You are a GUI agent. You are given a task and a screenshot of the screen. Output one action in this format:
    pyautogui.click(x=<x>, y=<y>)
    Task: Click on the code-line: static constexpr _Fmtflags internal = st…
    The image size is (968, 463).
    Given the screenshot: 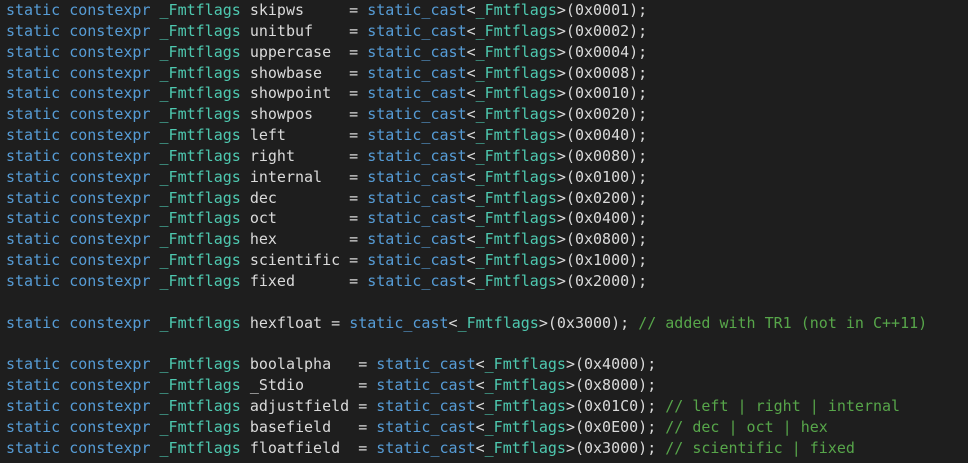 What is the action you would take?
    pyautogui.click(x=484, y=177)
    